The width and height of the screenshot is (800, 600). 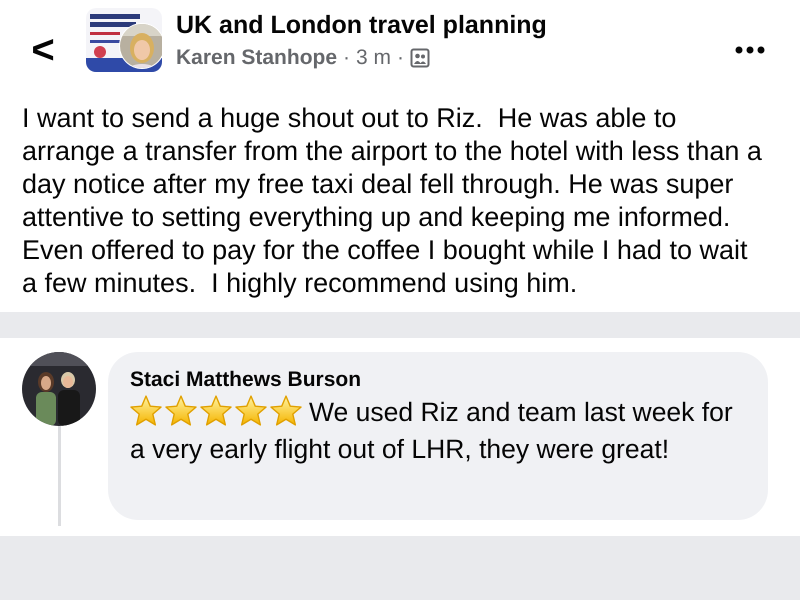 I want to click on commenter-name: Staci Matthews Burson, so click(x=438, y=380).